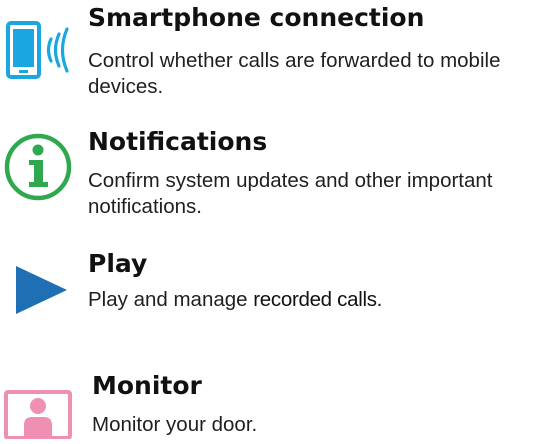  Describe the element at coordinates (38, 167) in the screenshot. I see `info-circle-icon` at that location.